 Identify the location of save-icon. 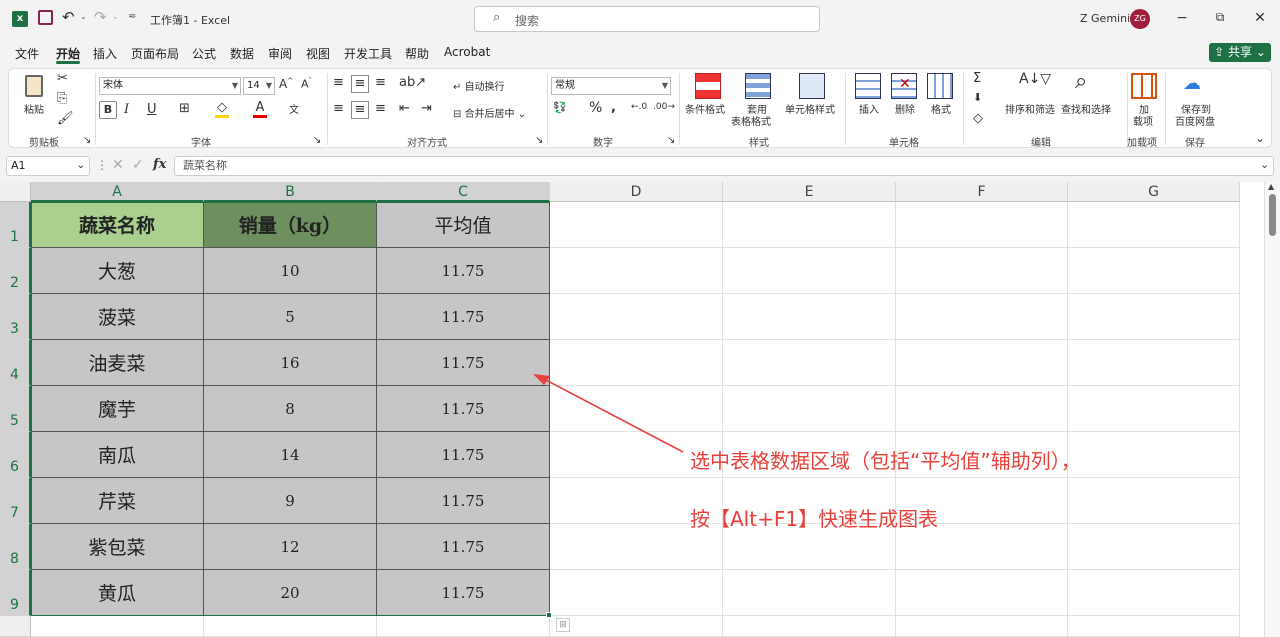
(45, 17).